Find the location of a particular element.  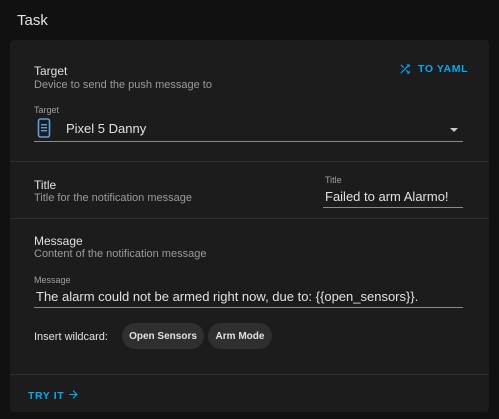

title-label: Title is located at coordinates (45, 185).